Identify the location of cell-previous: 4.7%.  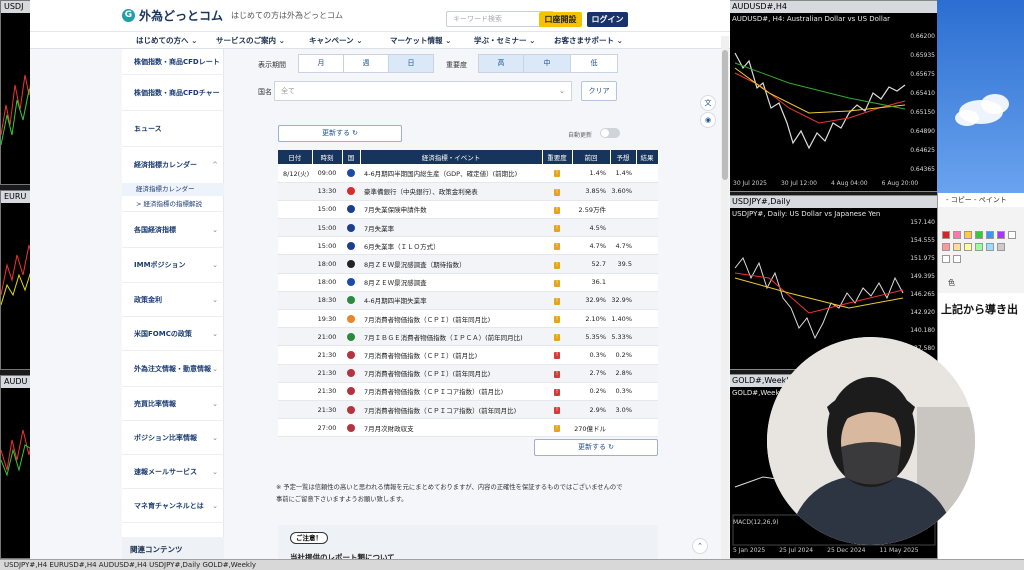
(591, 246).